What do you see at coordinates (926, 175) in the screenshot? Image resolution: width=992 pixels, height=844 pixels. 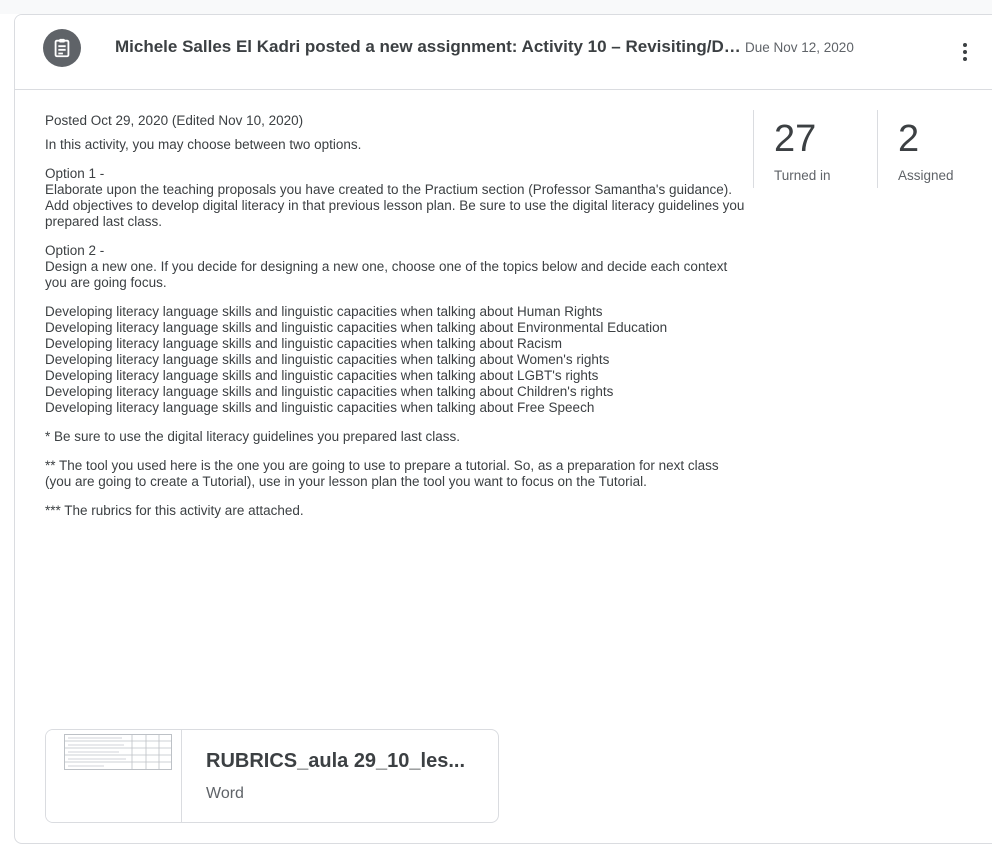 I see `assigned-label: Assigned` at bounding box center [926, 175].